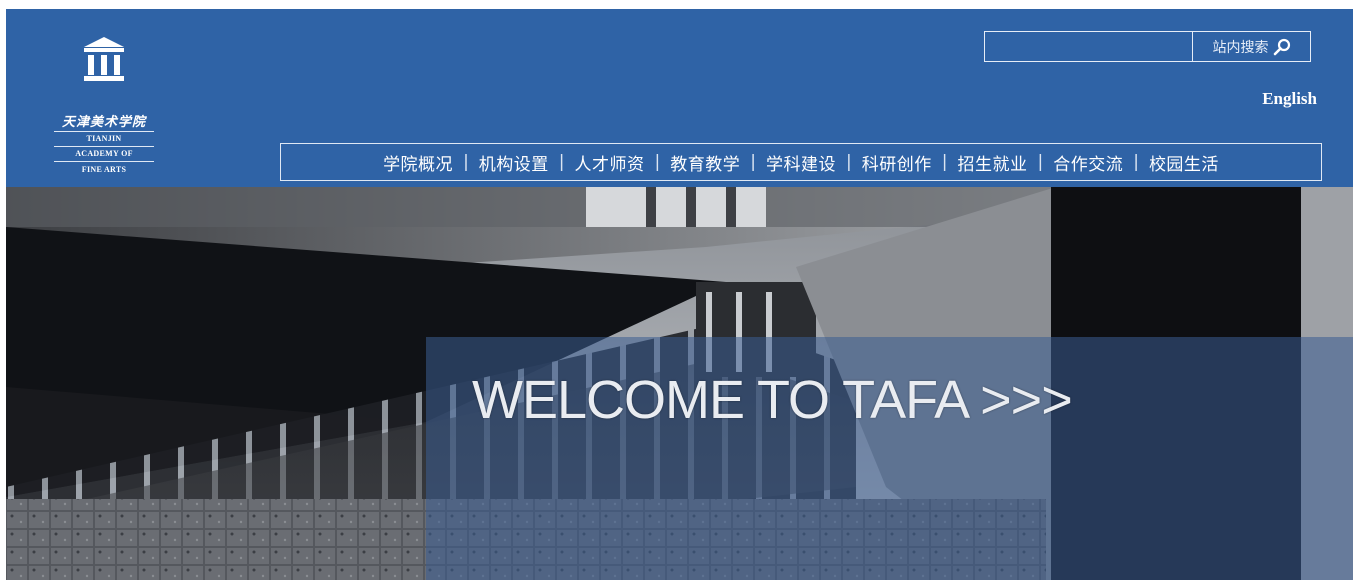  What do you see at coordinates (104, 106) in the screenshot?
I see `academy-logo: 天津美术学院 TIANJIN ACADEMY OF FINE ARTS` at bounding box center [104, 106].